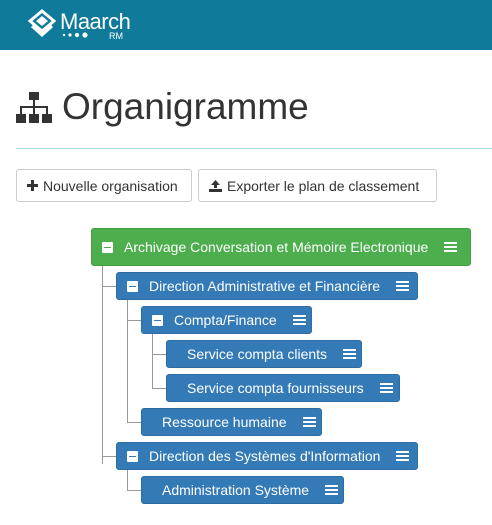 The height and width of the screenshot is (525, 492). I want to click on brand-dots-icon, so click(75, 35).